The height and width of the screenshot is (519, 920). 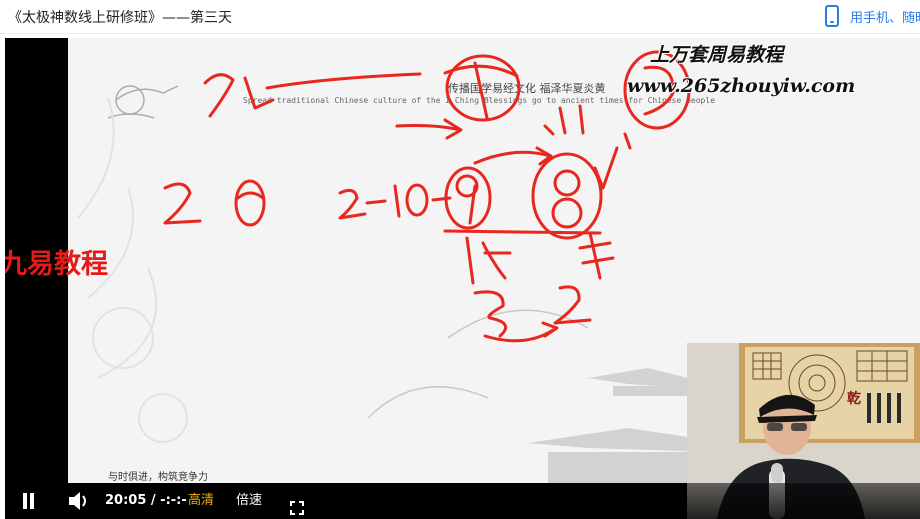 I want to click on player-controls: 20:05 / -:-:- 高清 倍速, so click(x=462, y=501).